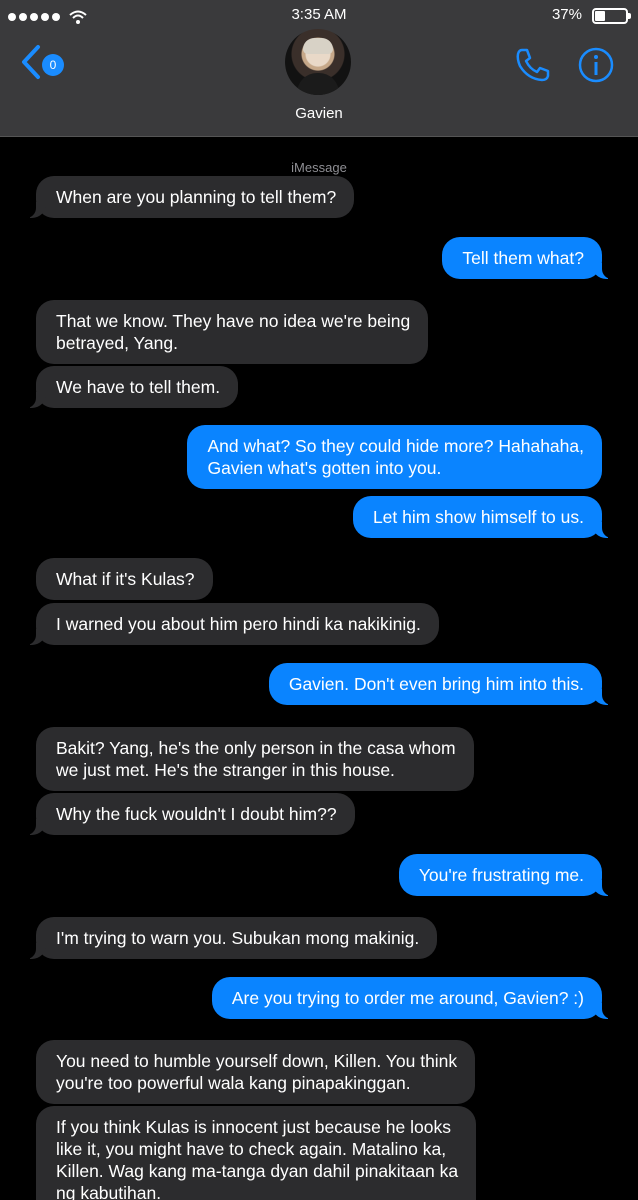 The height and width of the screenshot is (1200, 638). I want to click on message-text: You're frustrating me., so click(501, 875).